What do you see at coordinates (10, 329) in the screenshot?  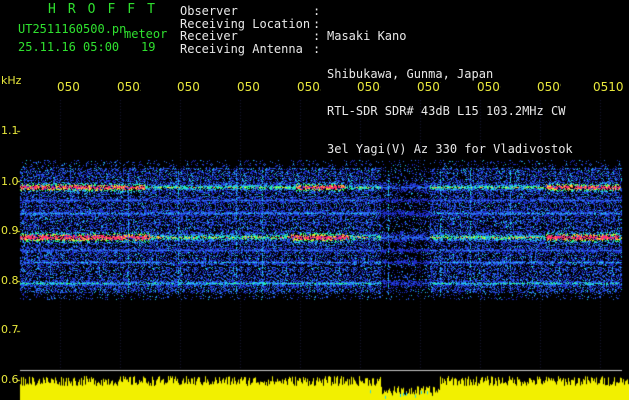 I see `y-tick-0-7: 0.7` at bounding box center [10, 329].